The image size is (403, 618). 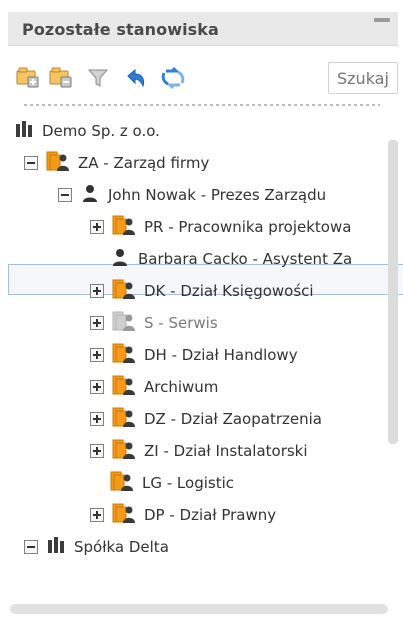 I want to click on tree-item-label: DP - Dział Prawny, so click(x=210, y=515).